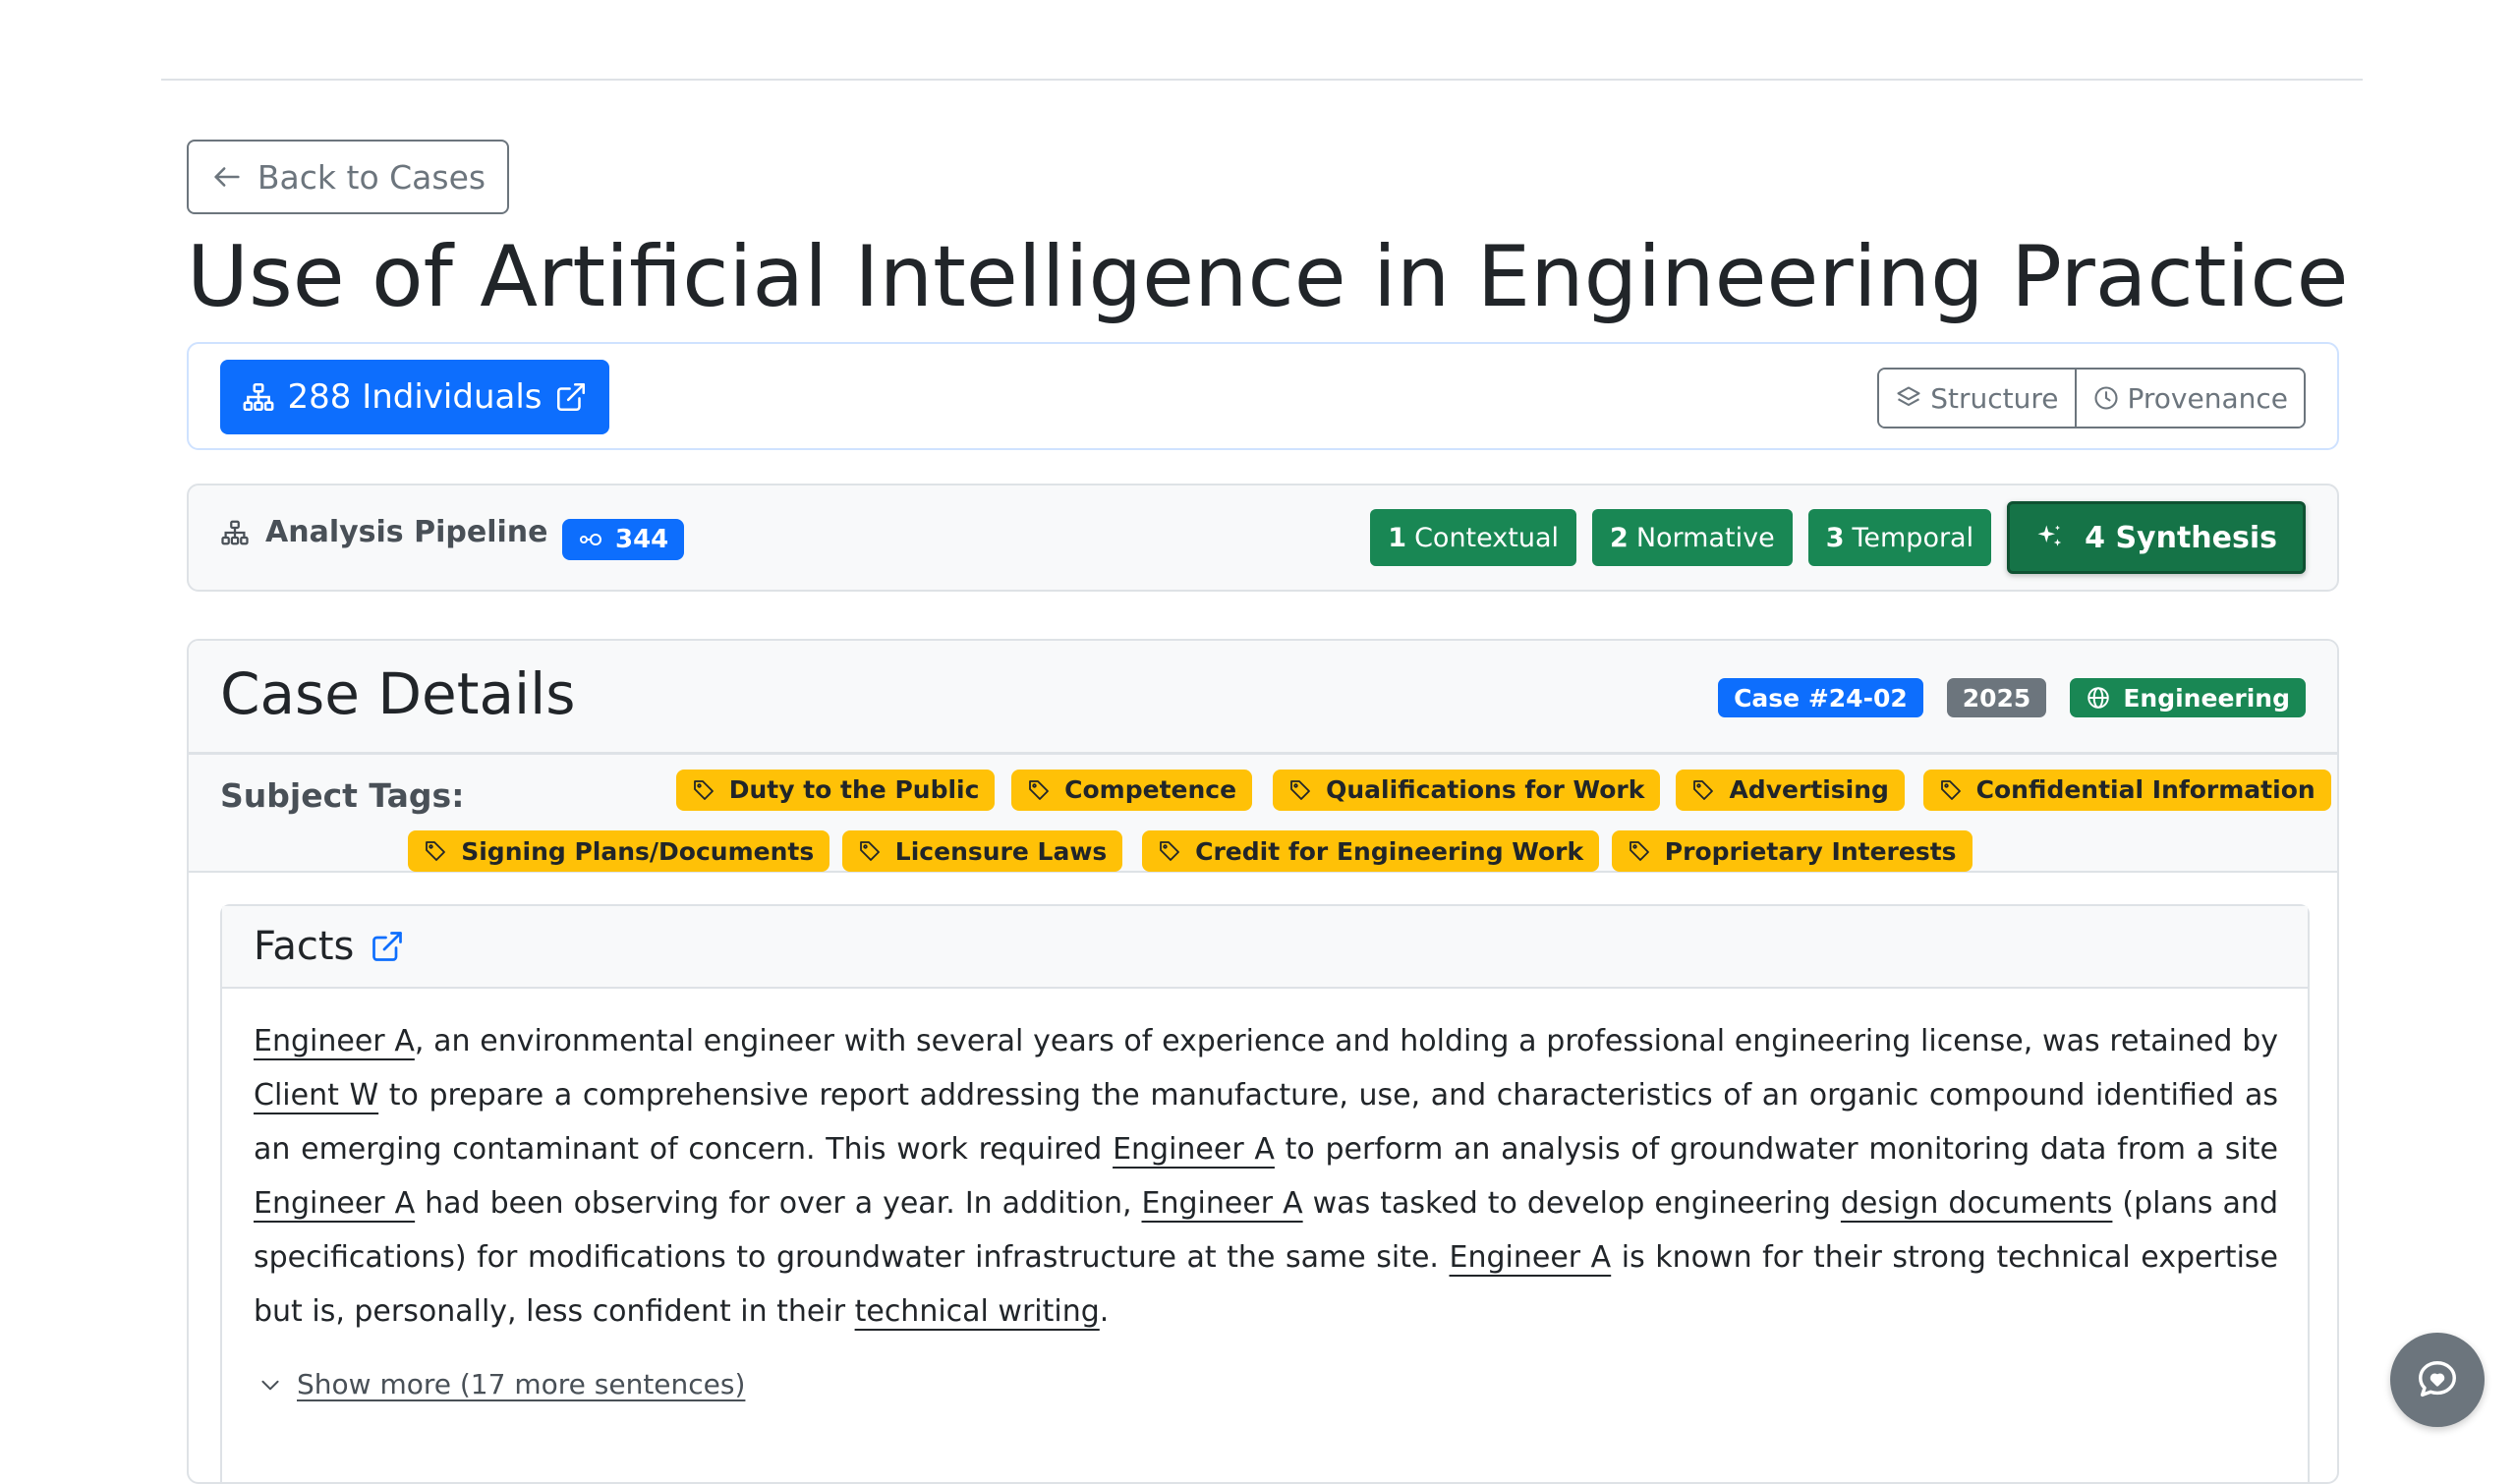  Describe the element at coordinates (521, 1384) in the screenshot. I see `show-more-label: Show more (17 more sentences)` at that location.